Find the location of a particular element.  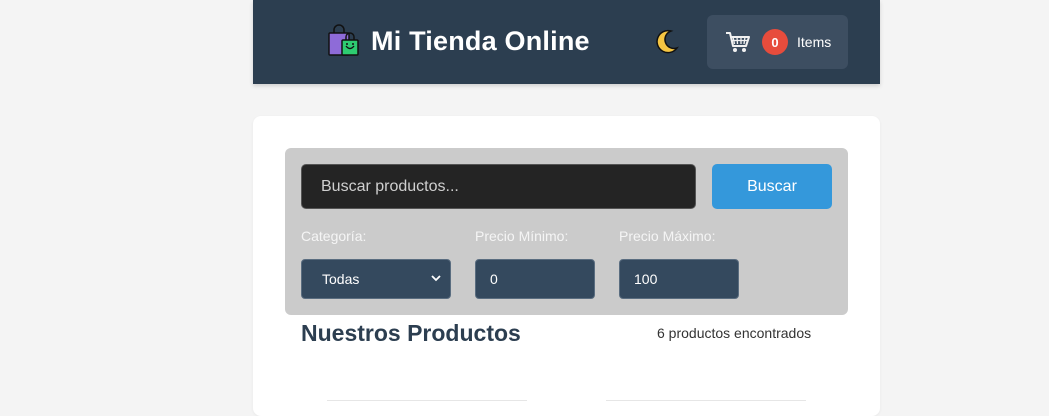

products-heading: Nuestros Productos is located at coordinates (411, 333).